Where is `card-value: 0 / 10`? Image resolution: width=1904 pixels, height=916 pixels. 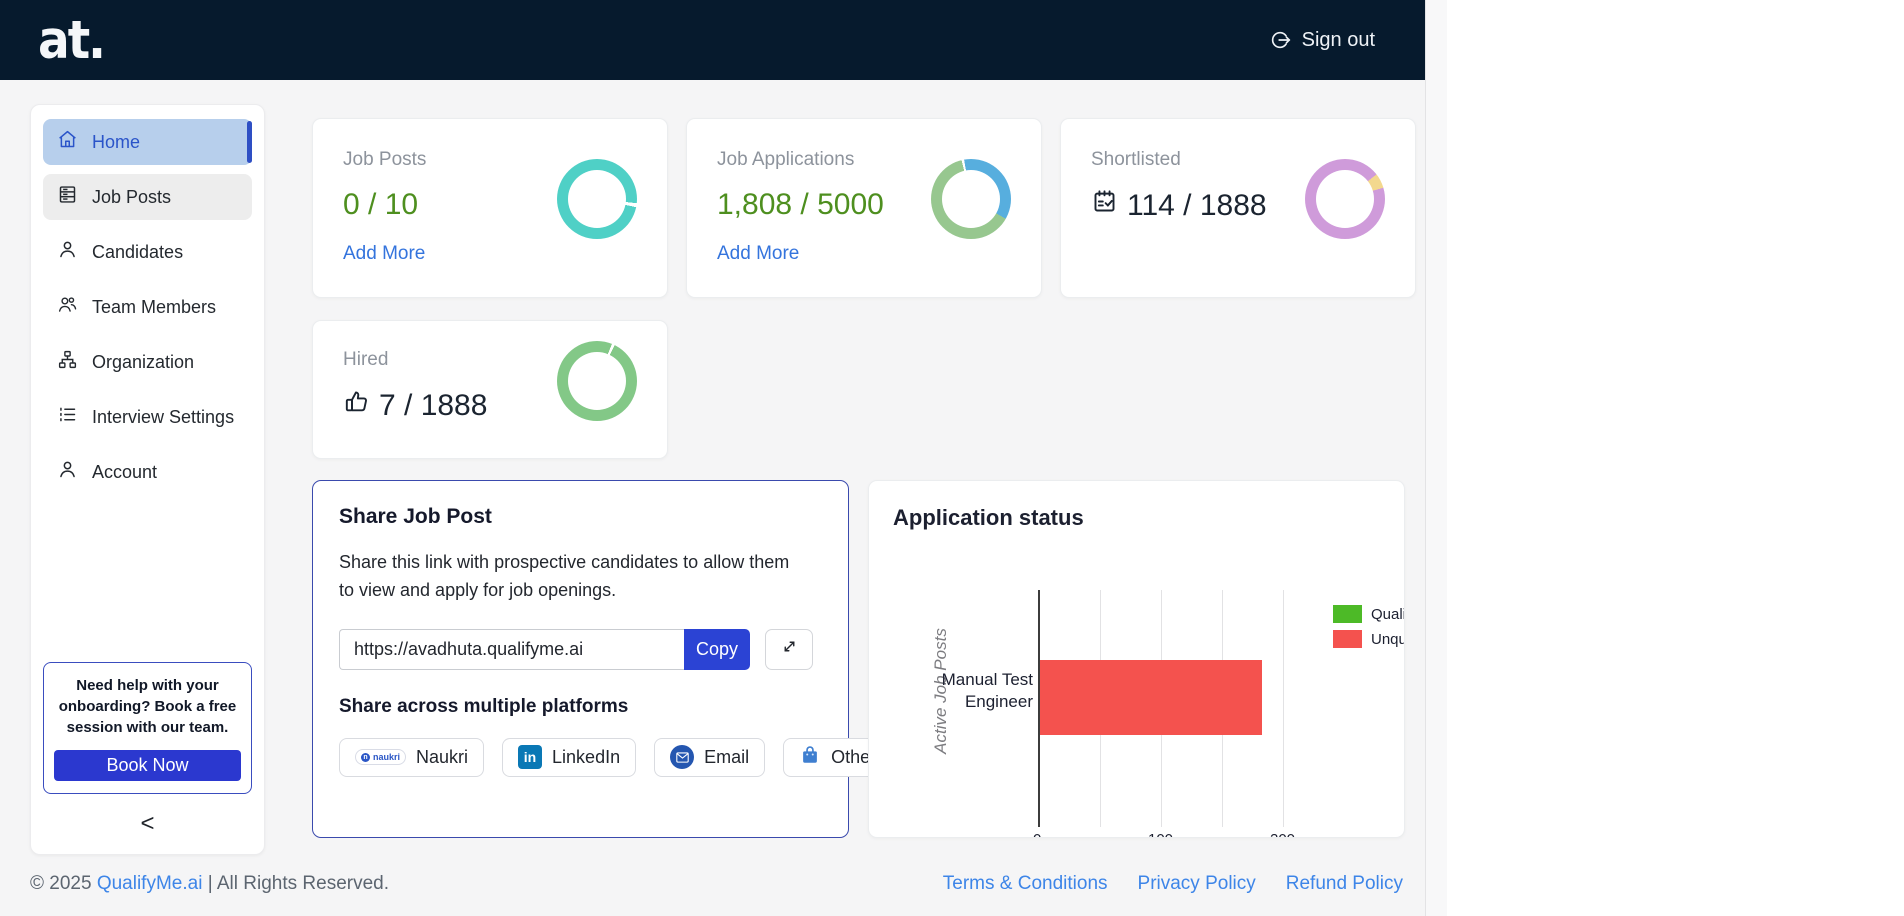
card-value: 0 / 10 is located at coordinates (381, 204).